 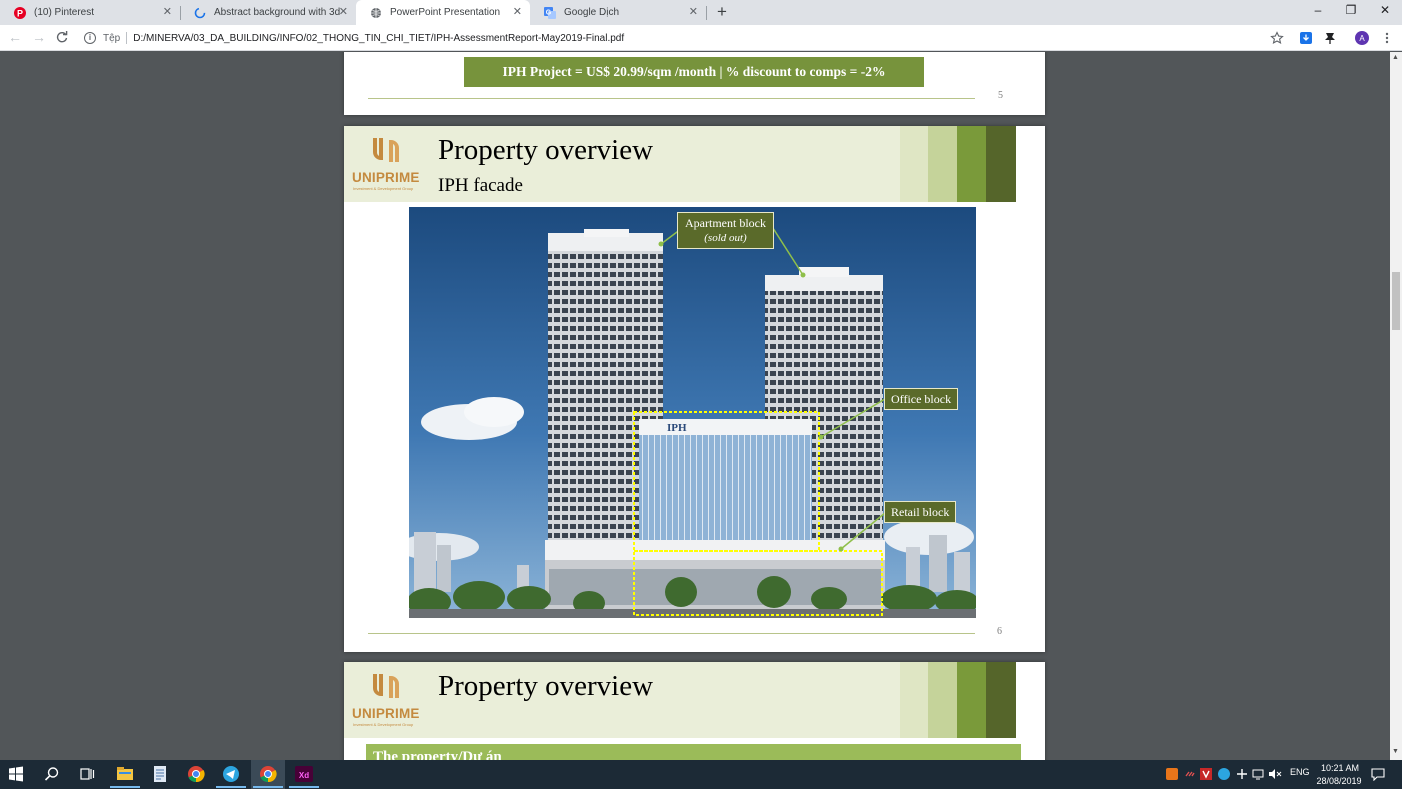 I want to click on tray-display-icon, so click(x=1258, y=774).